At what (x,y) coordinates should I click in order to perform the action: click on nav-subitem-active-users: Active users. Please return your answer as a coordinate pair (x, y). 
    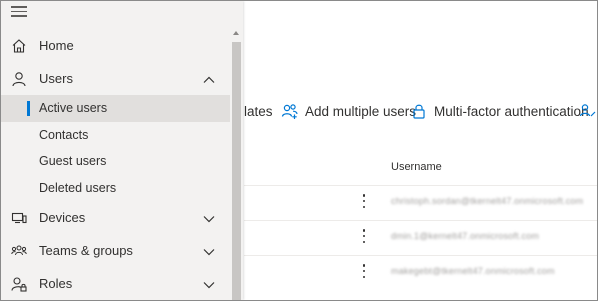
    Looking at the image, I should click on (115, 108).